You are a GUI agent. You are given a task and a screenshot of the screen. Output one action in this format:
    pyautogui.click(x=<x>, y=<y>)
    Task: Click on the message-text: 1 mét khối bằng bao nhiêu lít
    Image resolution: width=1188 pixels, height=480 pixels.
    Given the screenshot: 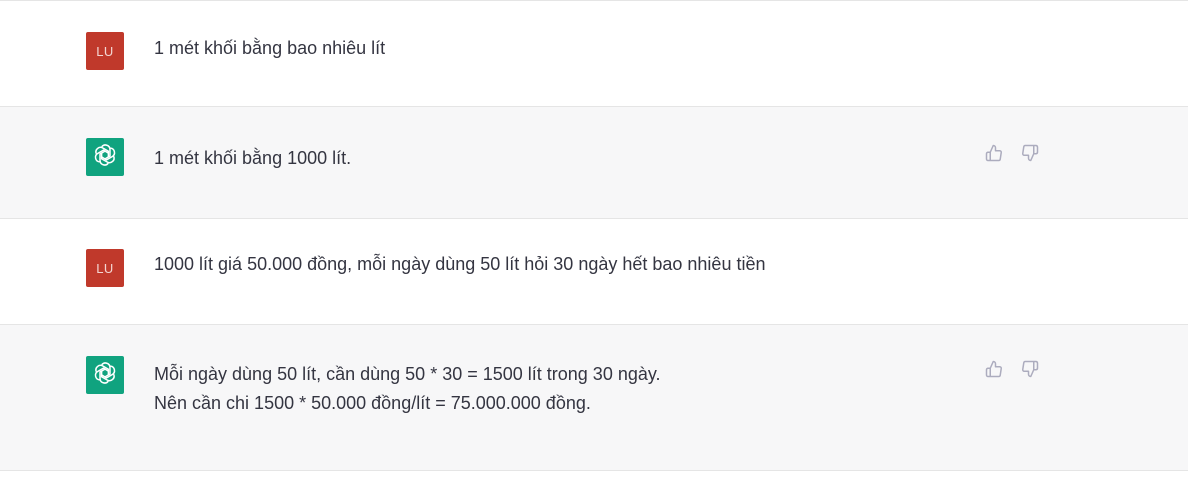 What is the action you would take?
    pyautogui.click(x=561, y=48)
    